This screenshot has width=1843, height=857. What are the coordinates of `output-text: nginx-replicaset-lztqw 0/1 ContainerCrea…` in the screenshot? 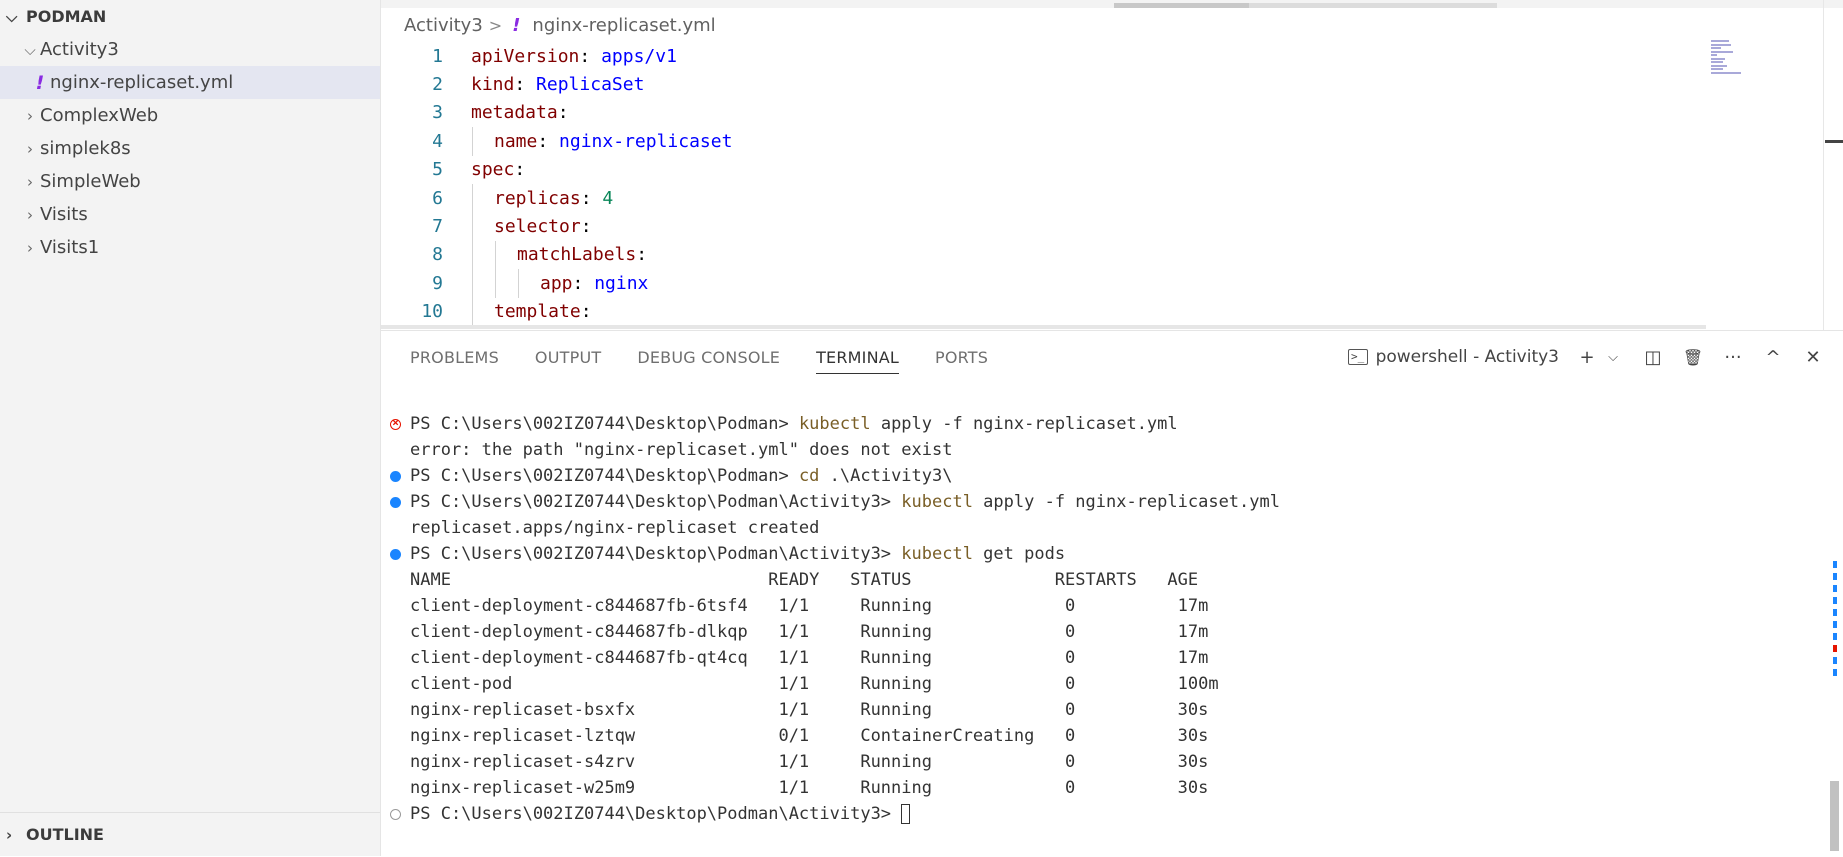 It's located at (809, 736).